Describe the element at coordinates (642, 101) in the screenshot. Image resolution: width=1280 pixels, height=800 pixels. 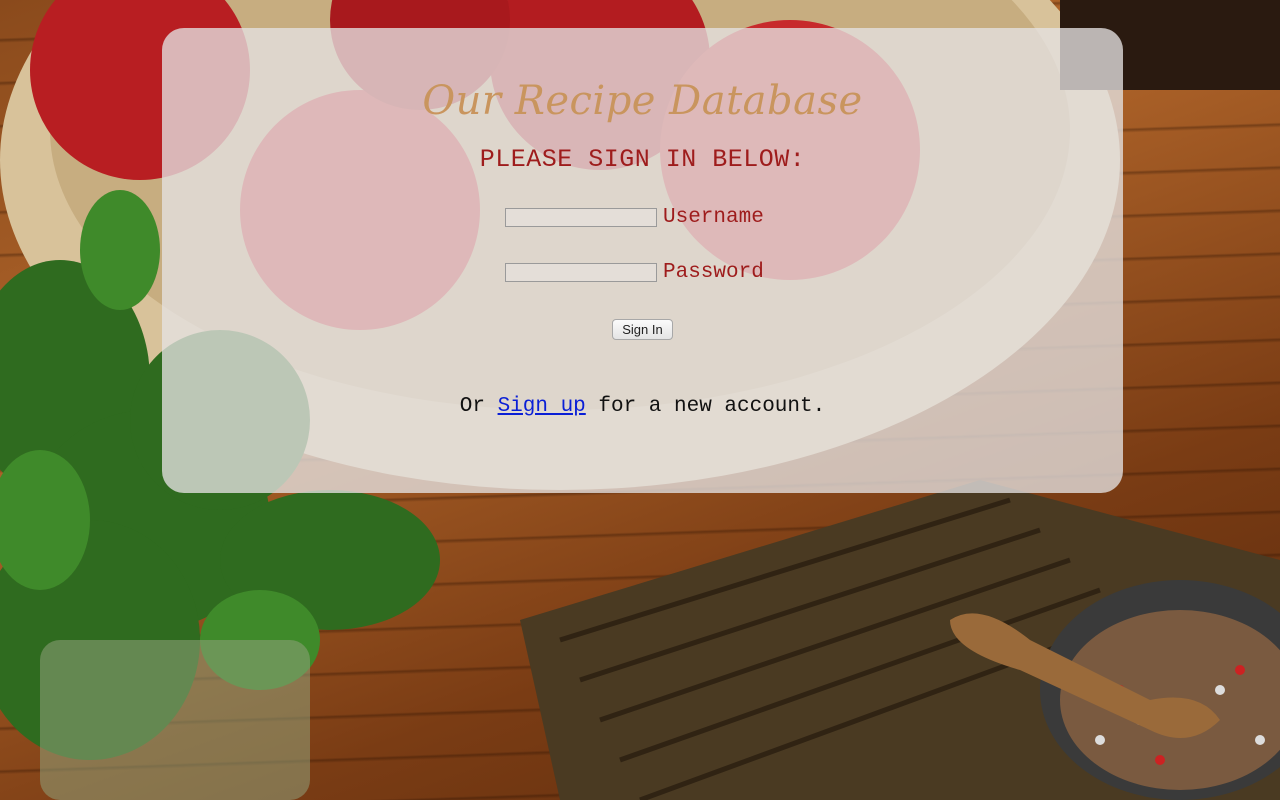
I see `site-title: Our Recipe Database` at that location.